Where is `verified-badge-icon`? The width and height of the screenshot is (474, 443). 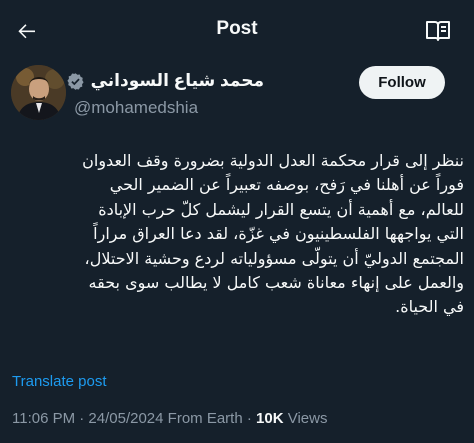 verified-badge-icon is located at coordinates (75, 81).